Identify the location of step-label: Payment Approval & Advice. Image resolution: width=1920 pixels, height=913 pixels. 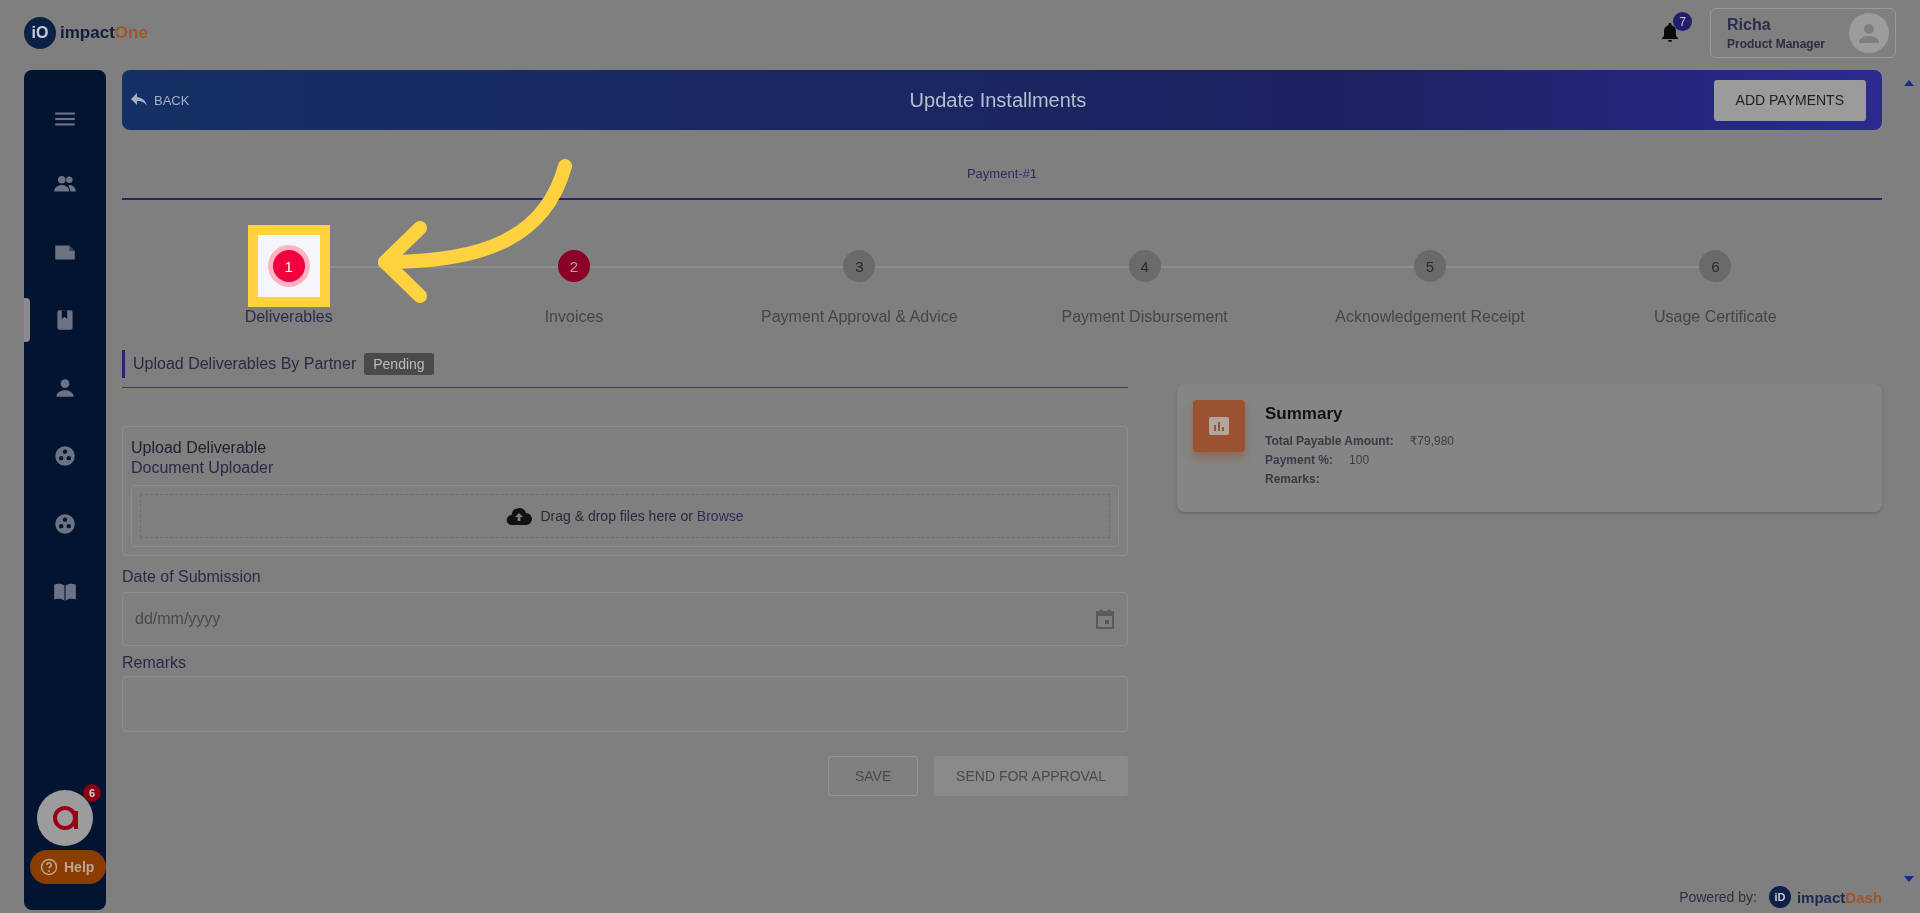
(859, 317).